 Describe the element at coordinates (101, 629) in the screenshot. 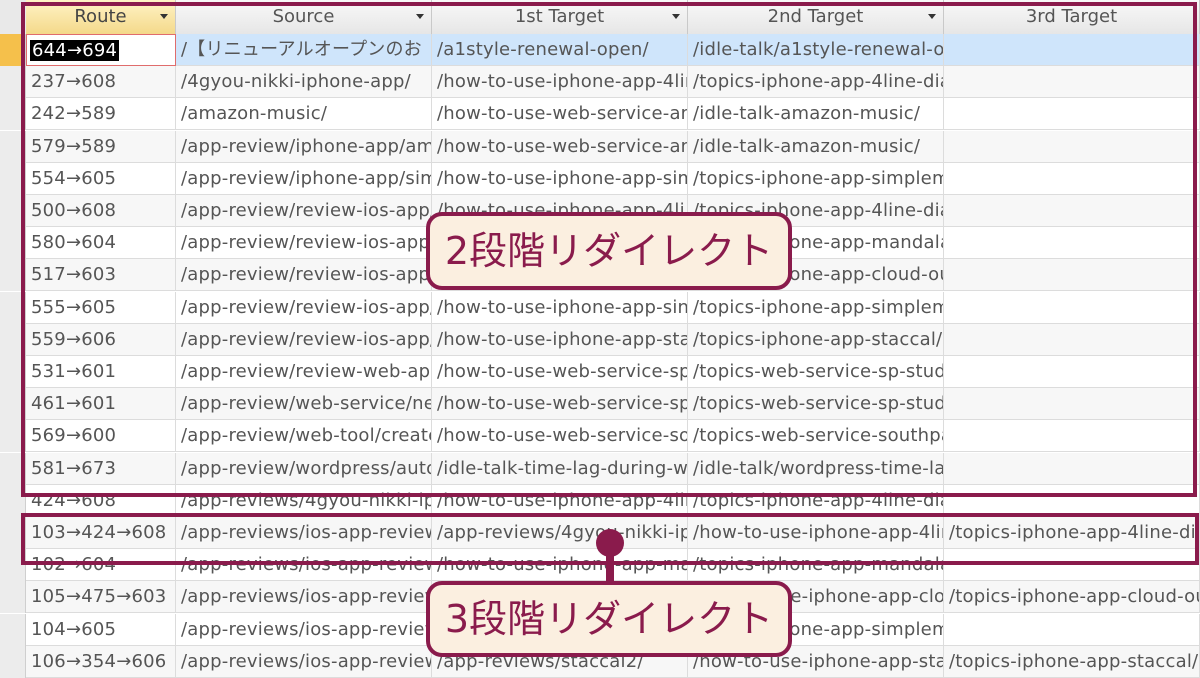

I see `cell-route: 104→605` at that location.